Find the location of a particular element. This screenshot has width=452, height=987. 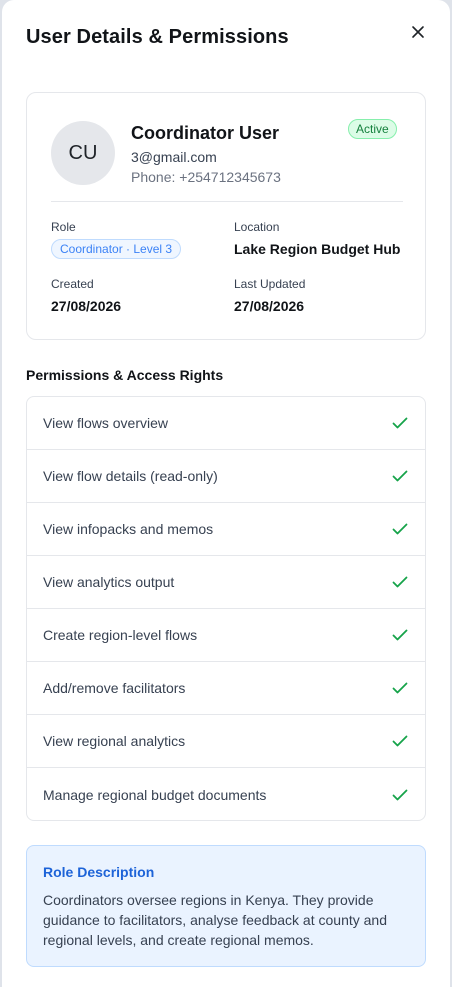

permission-label: View analytics output is located at coordinates (109, 582).